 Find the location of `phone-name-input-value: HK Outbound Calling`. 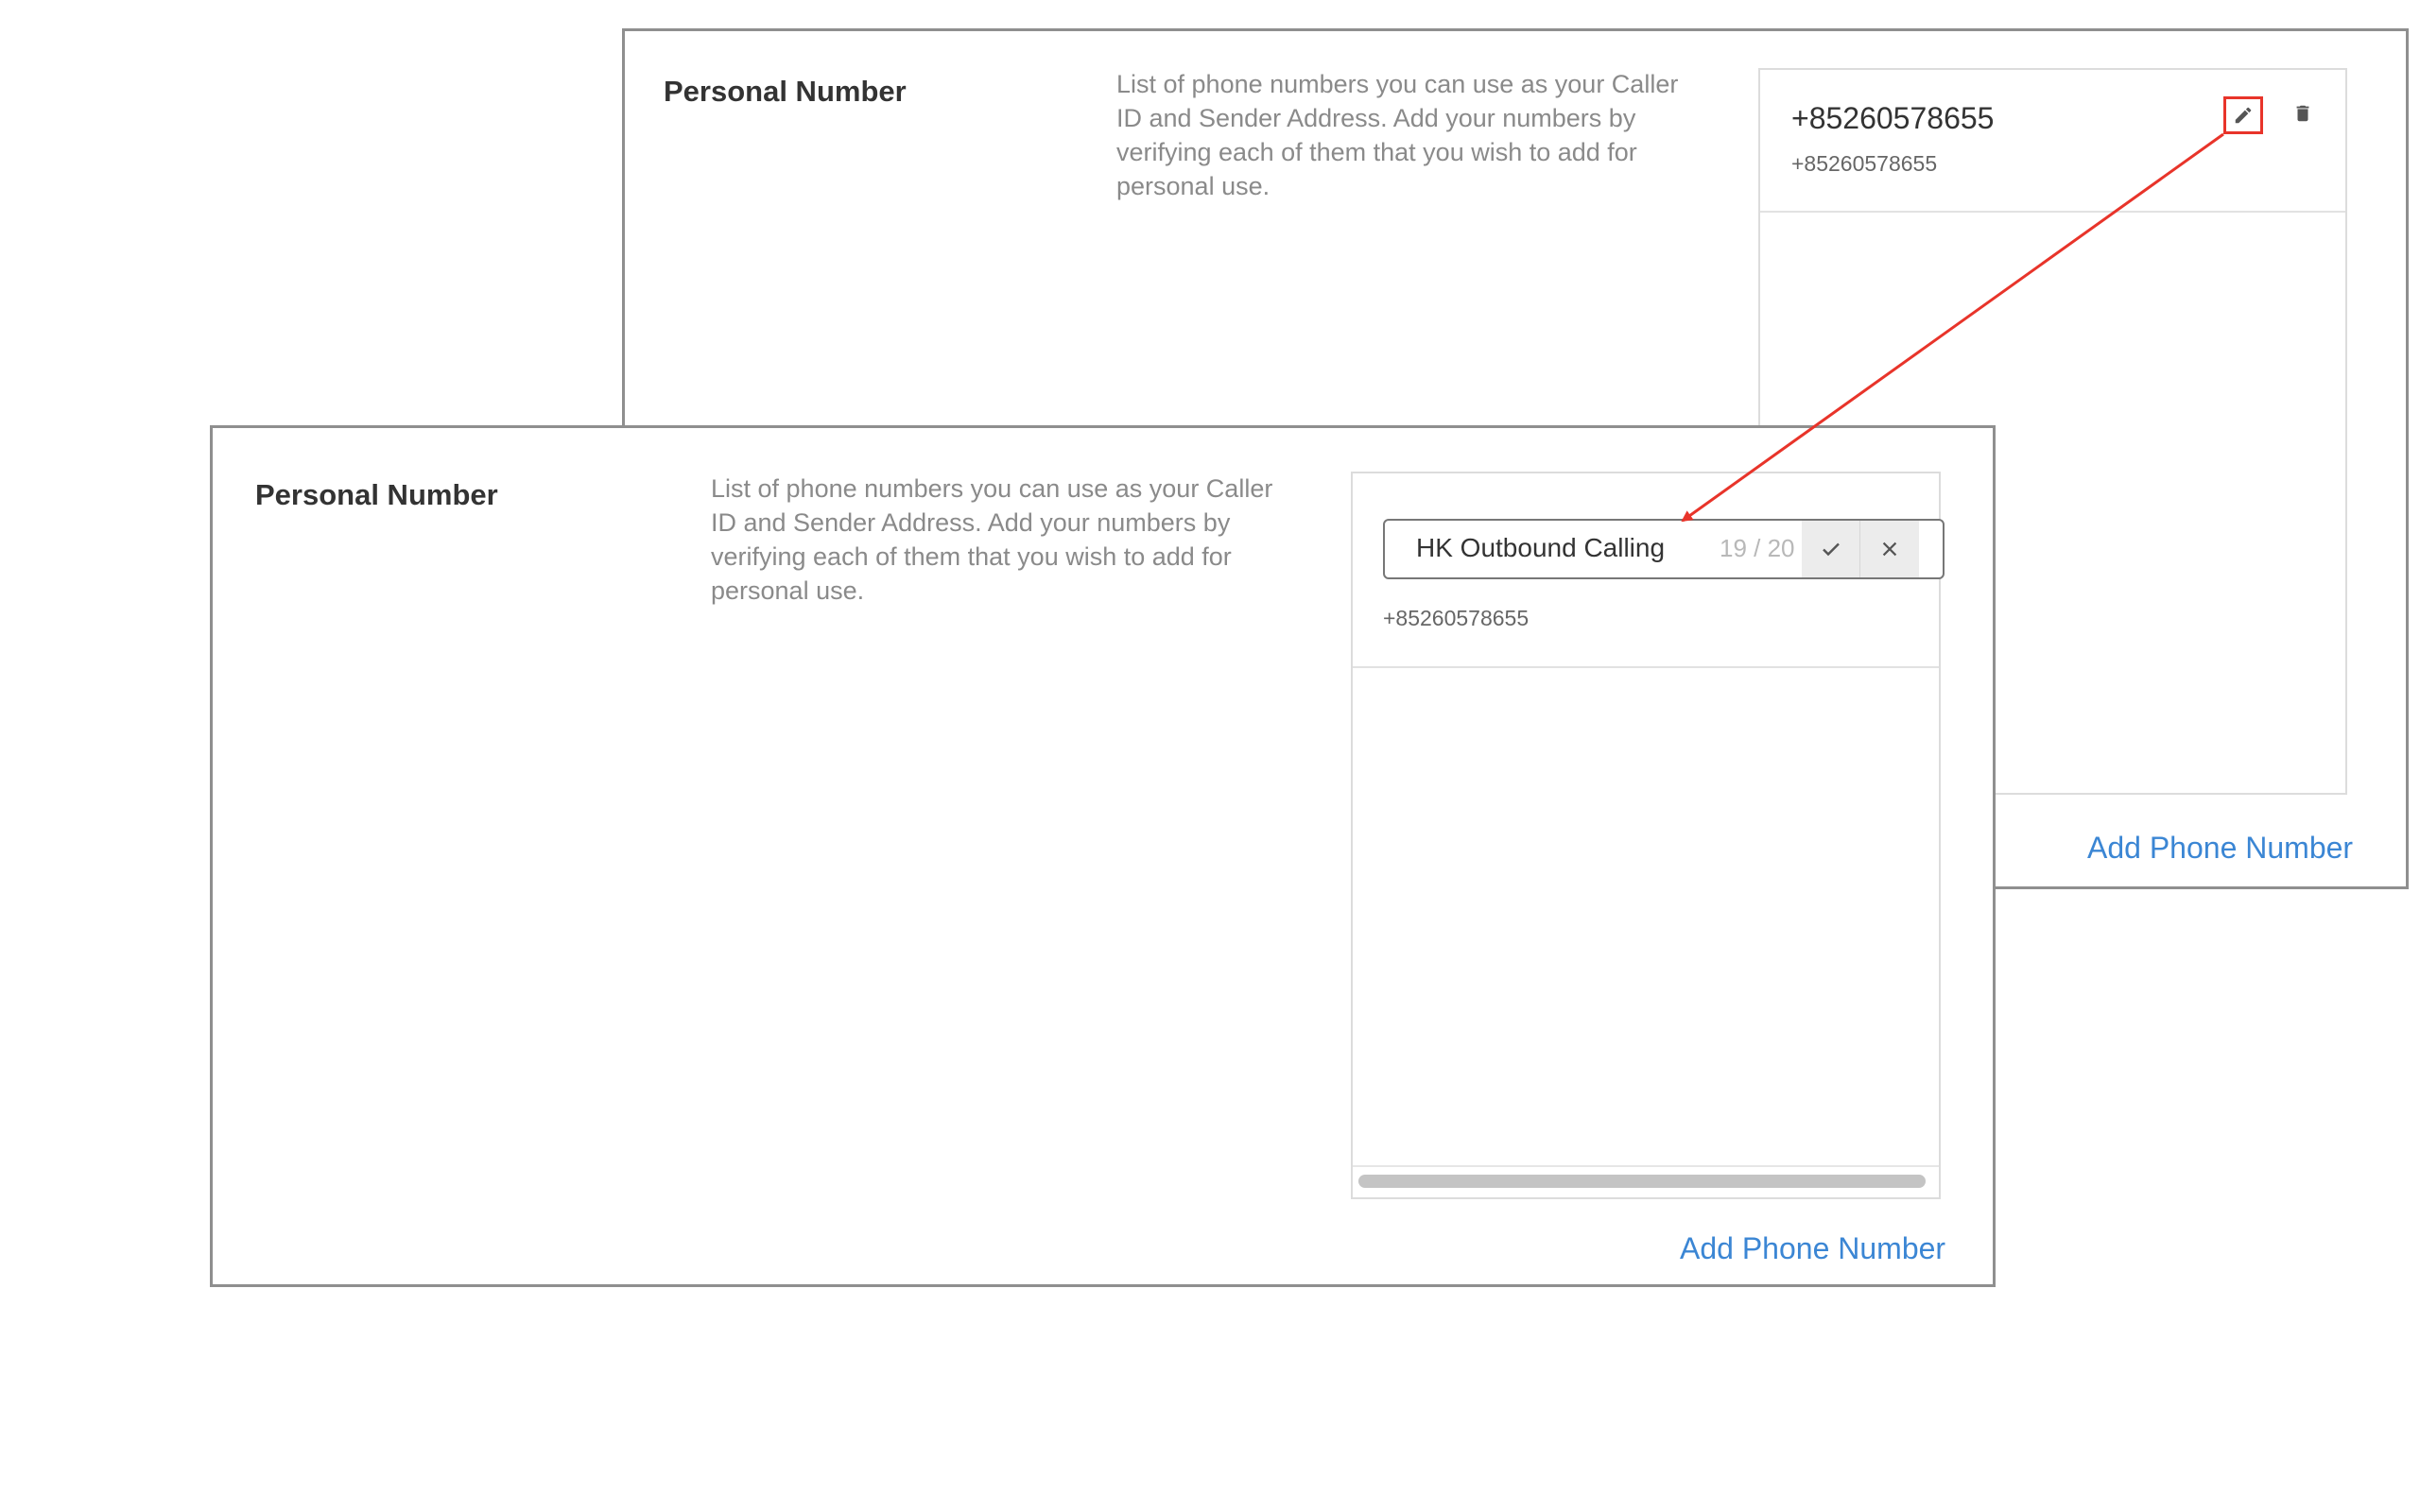

phone-name-input-value: HK Outbound Calling is located at coordinates (1540, 548).